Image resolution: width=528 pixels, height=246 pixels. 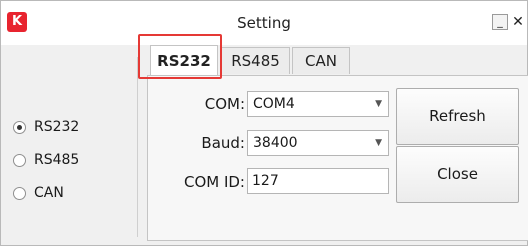 What do you see at coordinates (137, 147) in the screenshot?
I see `panel-divider` at bounding box center [137, 147].